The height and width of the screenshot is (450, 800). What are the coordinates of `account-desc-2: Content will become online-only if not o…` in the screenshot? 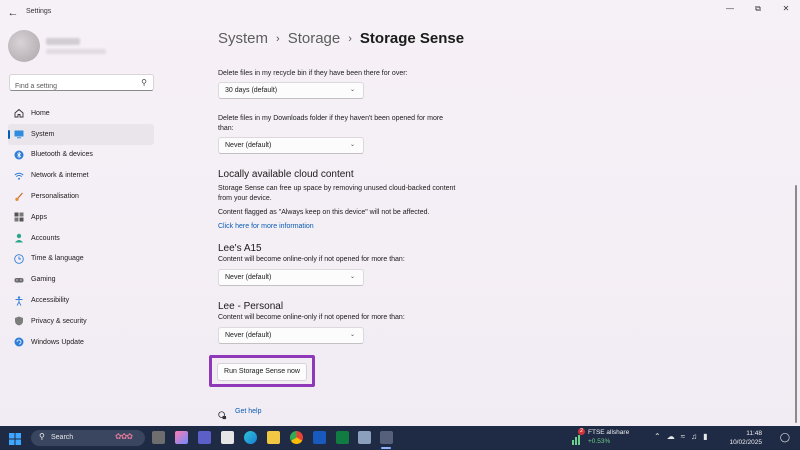 It's located at (311, 317).